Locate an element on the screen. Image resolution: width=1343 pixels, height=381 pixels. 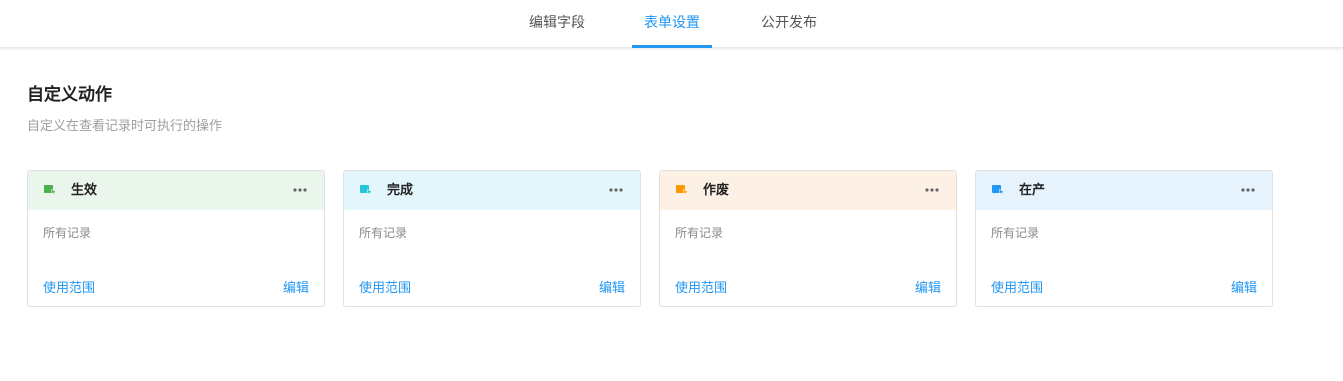
action-card: 作废 所有记录 使用范围 编辑 is located at coordinates (808, 238).